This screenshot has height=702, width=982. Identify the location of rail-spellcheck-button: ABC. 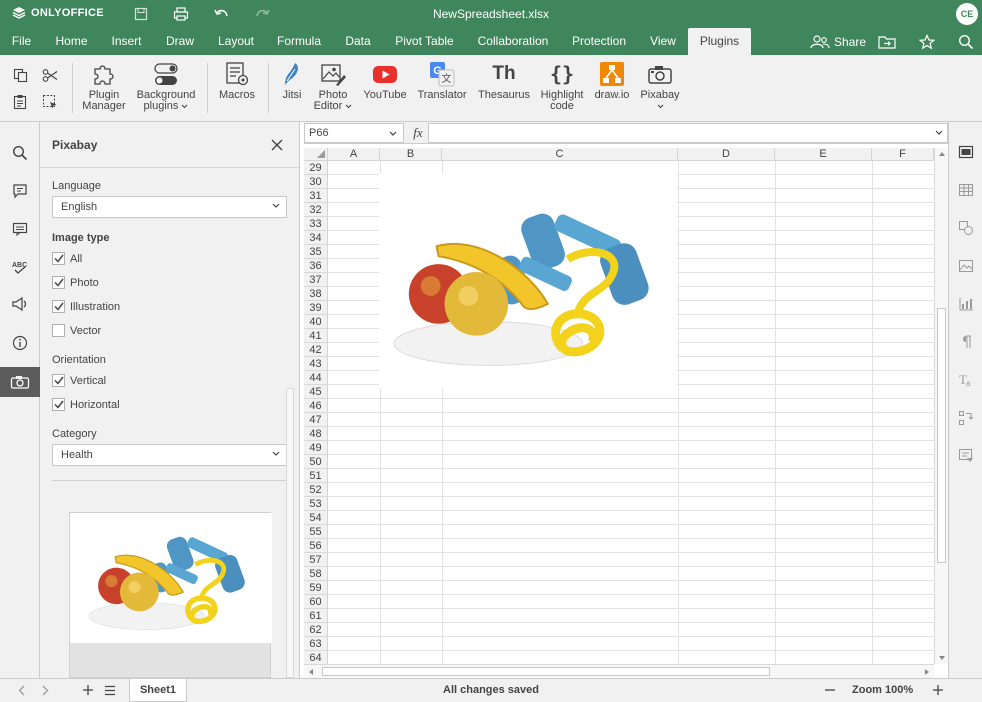
(20, 267).